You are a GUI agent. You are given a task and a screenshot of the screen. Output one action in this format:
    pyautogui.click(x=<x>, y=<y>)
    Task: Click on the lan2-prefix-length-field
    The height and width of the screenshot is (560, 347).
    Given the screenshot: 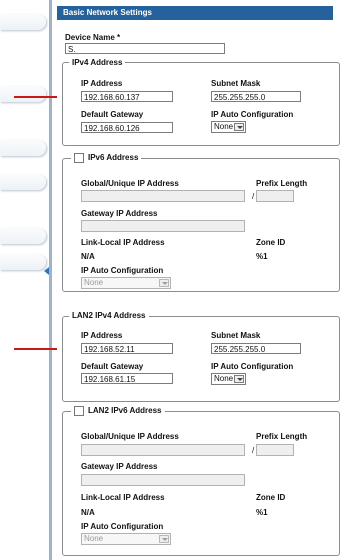 What is the action you would take?
    pyautogui.click(x=275, y=450)
    